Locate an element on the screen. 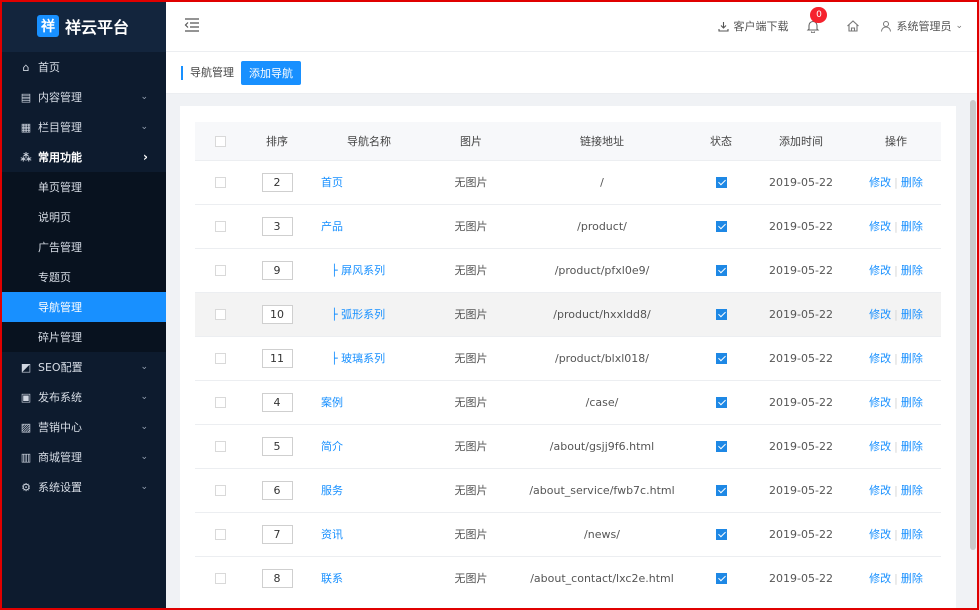 The width and height of the screenshot is (979, 610). nav-name-link: 案例 is located at coordinates (369, 401).